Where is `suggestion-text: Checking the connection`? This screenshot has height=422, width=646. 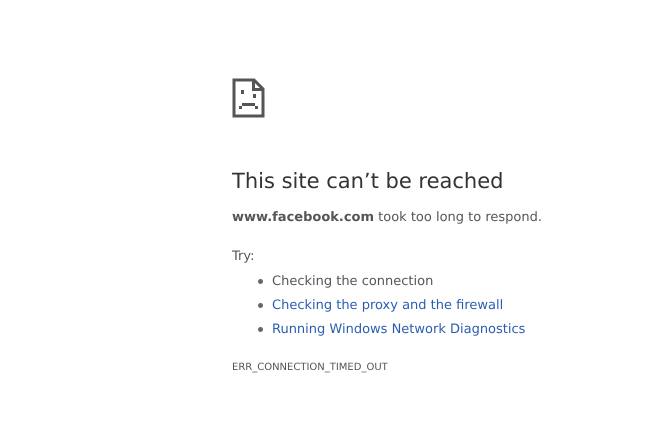 suggestion-text: Checking the connection is located at coordinates (353, 281).